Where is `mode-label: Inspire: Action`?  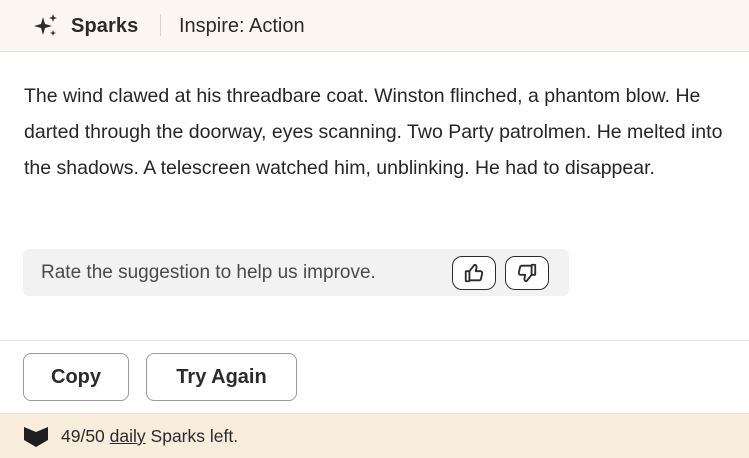
mode-label: Inspire: Action is located at coordinates (242, 26).